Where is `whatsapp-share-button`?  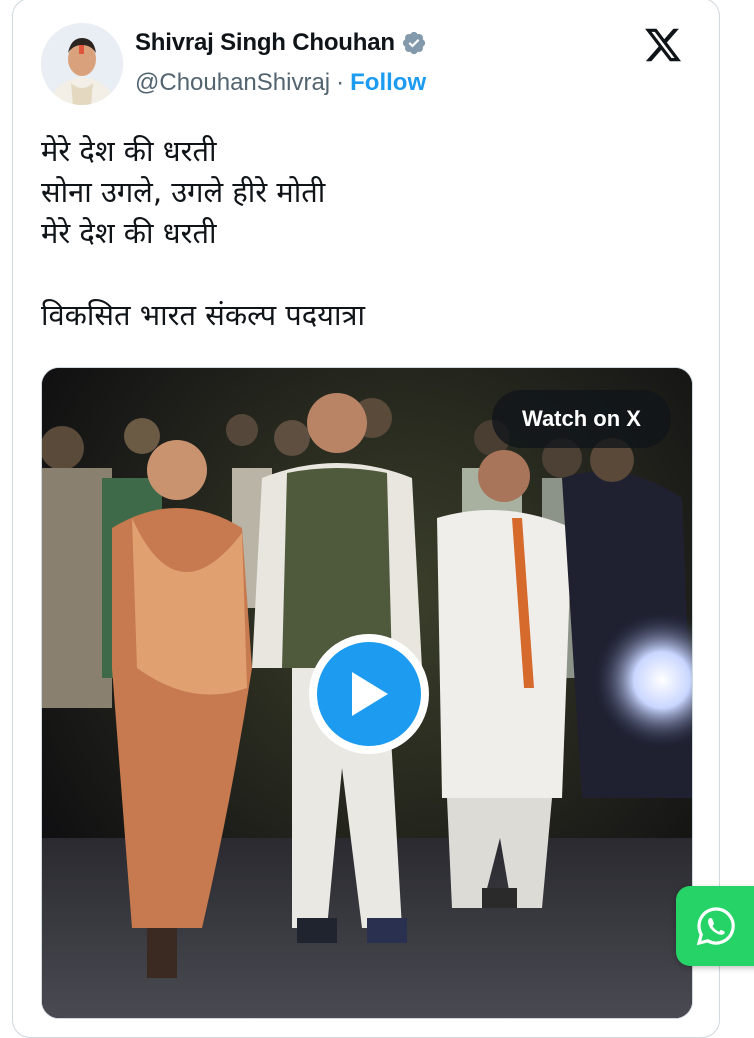
whatsapp-share-button is located at coordinates (715, 926).